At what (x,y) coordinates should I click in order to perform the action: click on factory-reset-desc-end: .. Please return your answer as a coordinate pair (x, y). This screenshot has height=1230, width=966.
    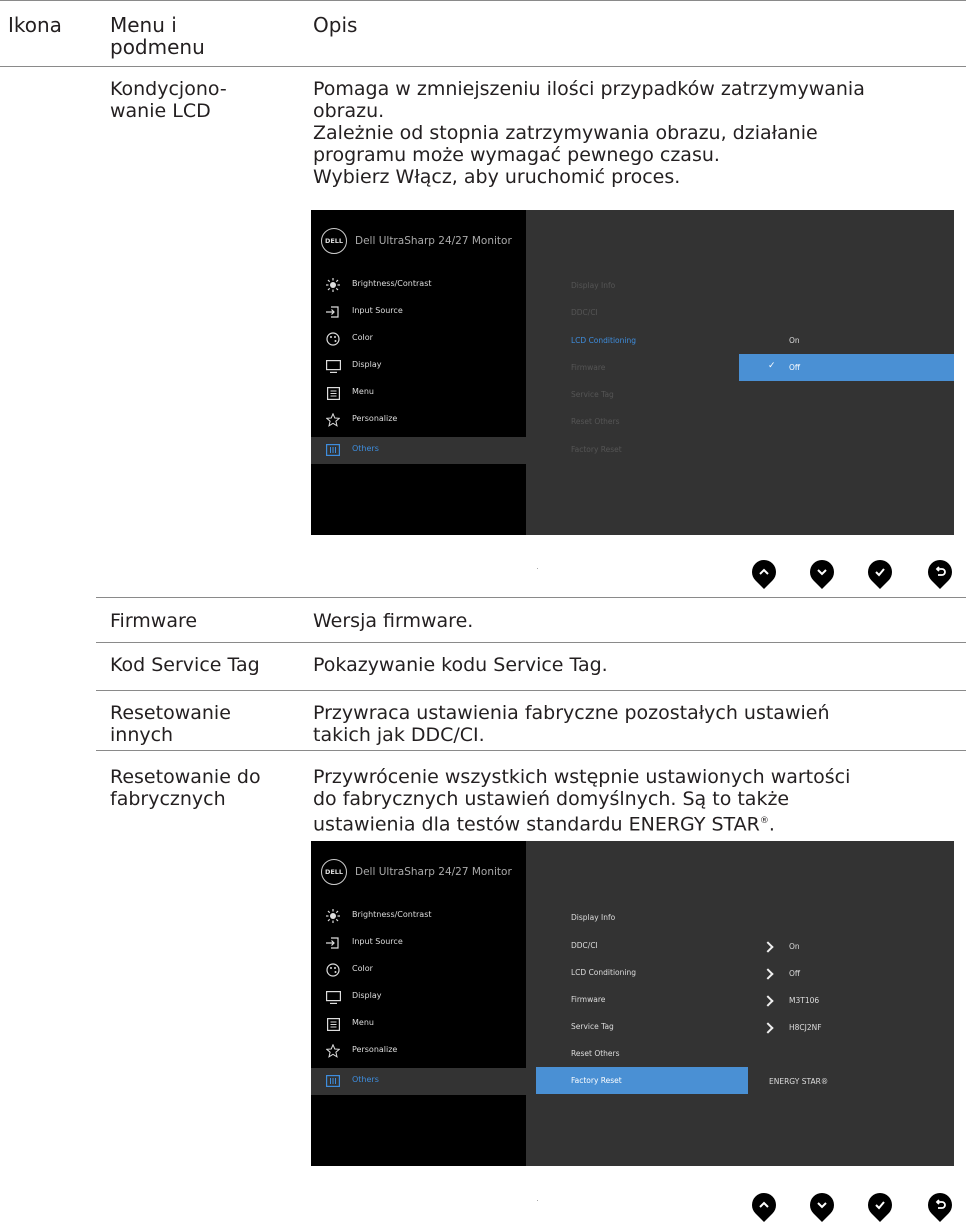
    Looking at the image, I should click on (771, 824).